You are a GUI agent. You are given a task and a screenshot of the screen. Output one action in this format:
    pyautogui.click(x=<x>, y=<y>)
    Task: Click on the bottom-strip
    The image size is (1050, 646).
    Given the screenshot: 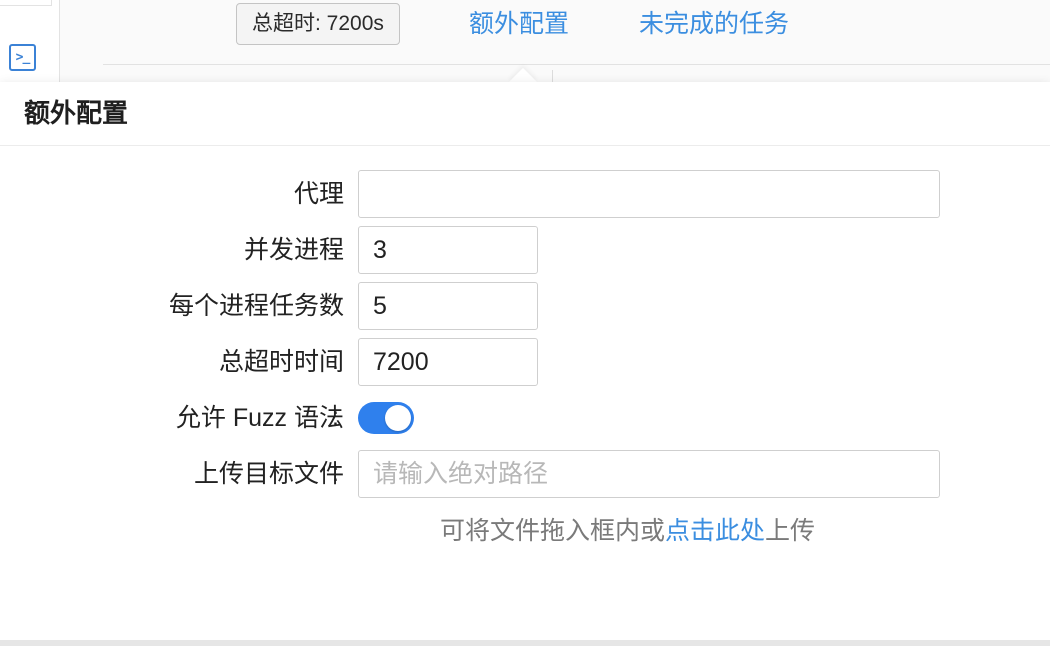 What is the action you would take?
    pyautogui.click(x=525, y=643)
    